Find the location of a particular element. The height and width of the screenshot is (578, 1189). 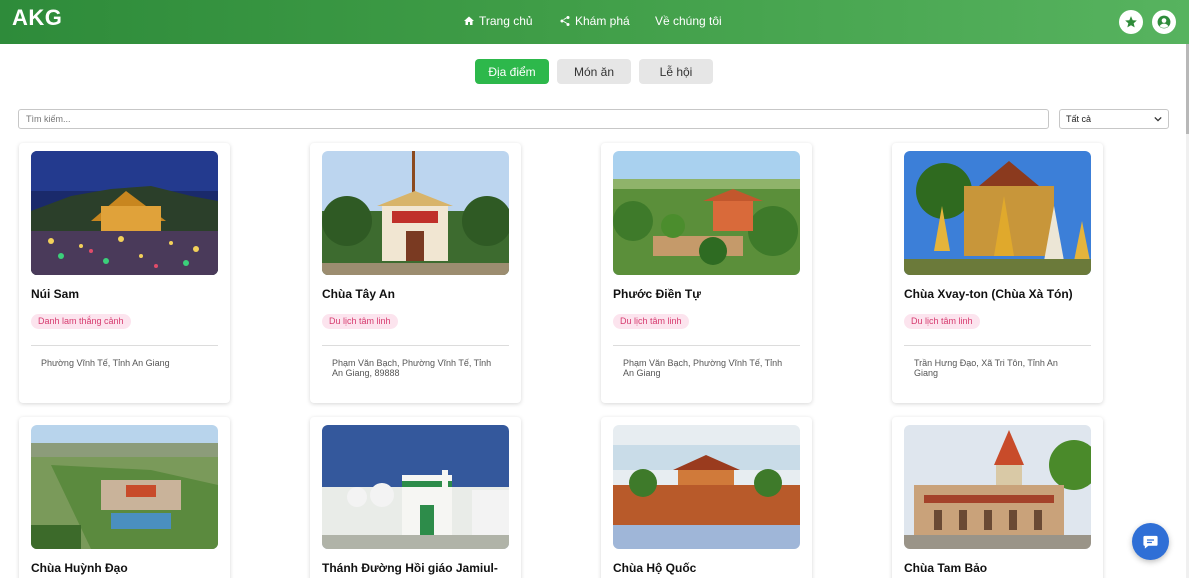

category-badge: Danh lam thắng cảnh is located at coordinates (81, 321).